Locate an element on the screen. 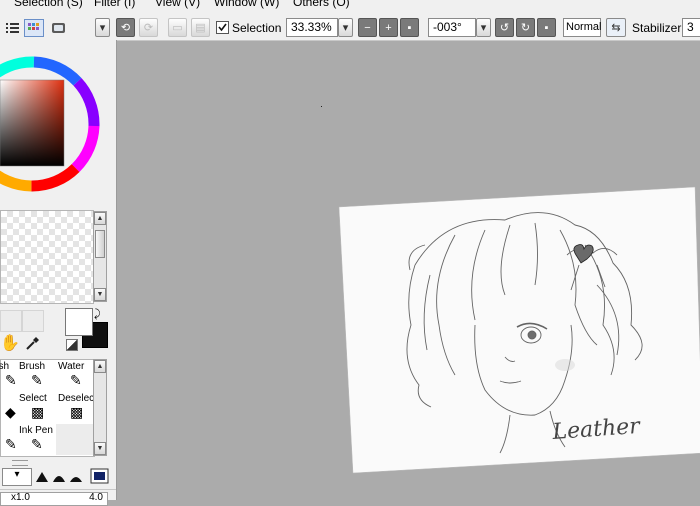 The image size is (700, 506). tool-ink-pen: Ink Pen ✎ is located at coordinates (37, 439).